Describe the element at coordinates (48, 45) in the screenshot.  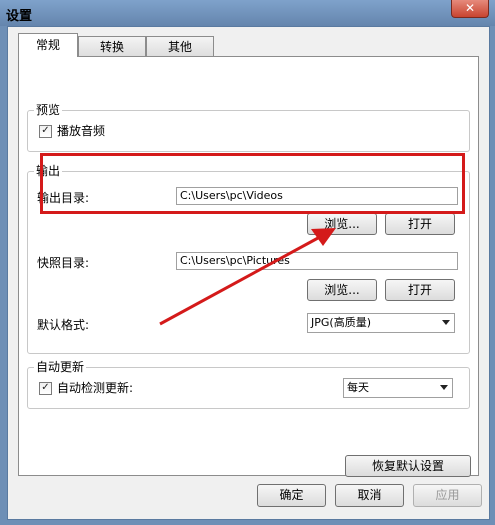
I see `tab-general: 常规` at that location.